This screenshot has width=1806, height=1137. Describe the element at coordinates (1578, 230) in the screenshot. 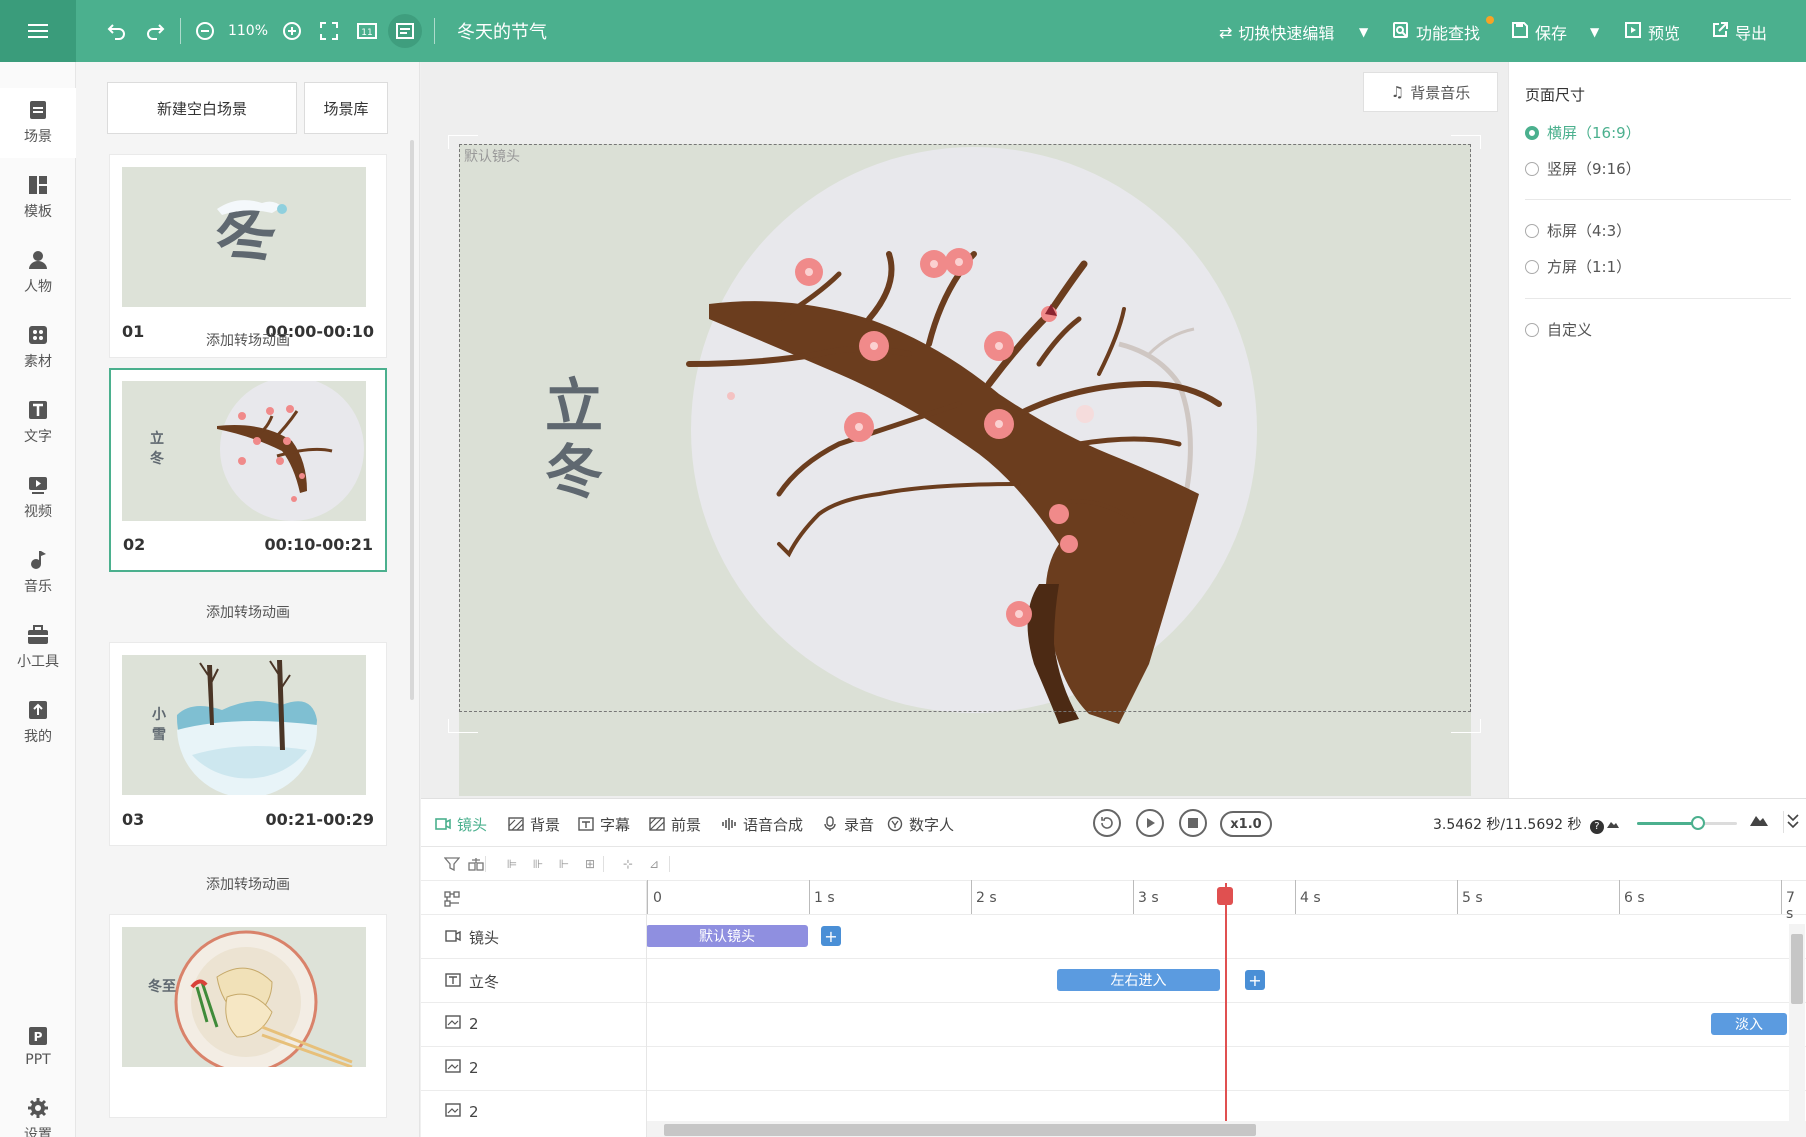

I see `option-standard: 标屏（4:3）` at that location.